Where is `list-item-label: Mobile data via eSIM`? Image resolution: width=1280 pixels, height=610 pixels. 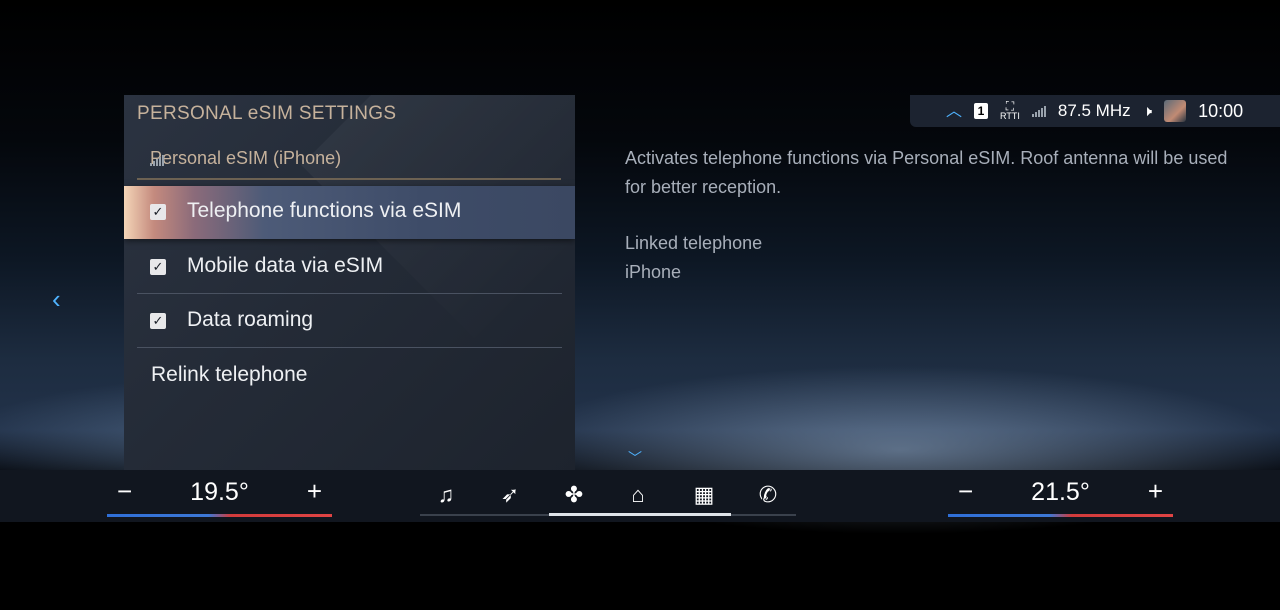
list-item-label: Mobile data via eSIM is located at coordinates (285, 265).